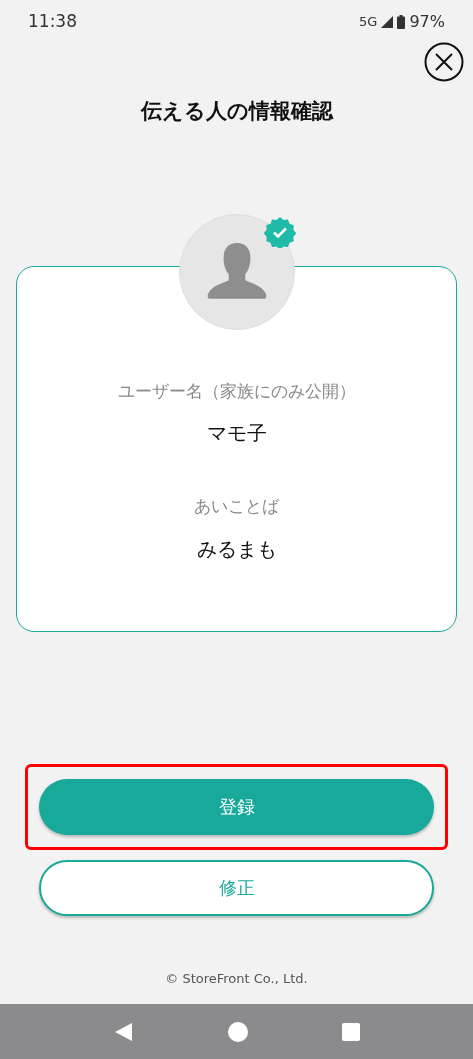 This screenshot has width=473, height=1059. I want to click on back-icon, so click(123, 1031).